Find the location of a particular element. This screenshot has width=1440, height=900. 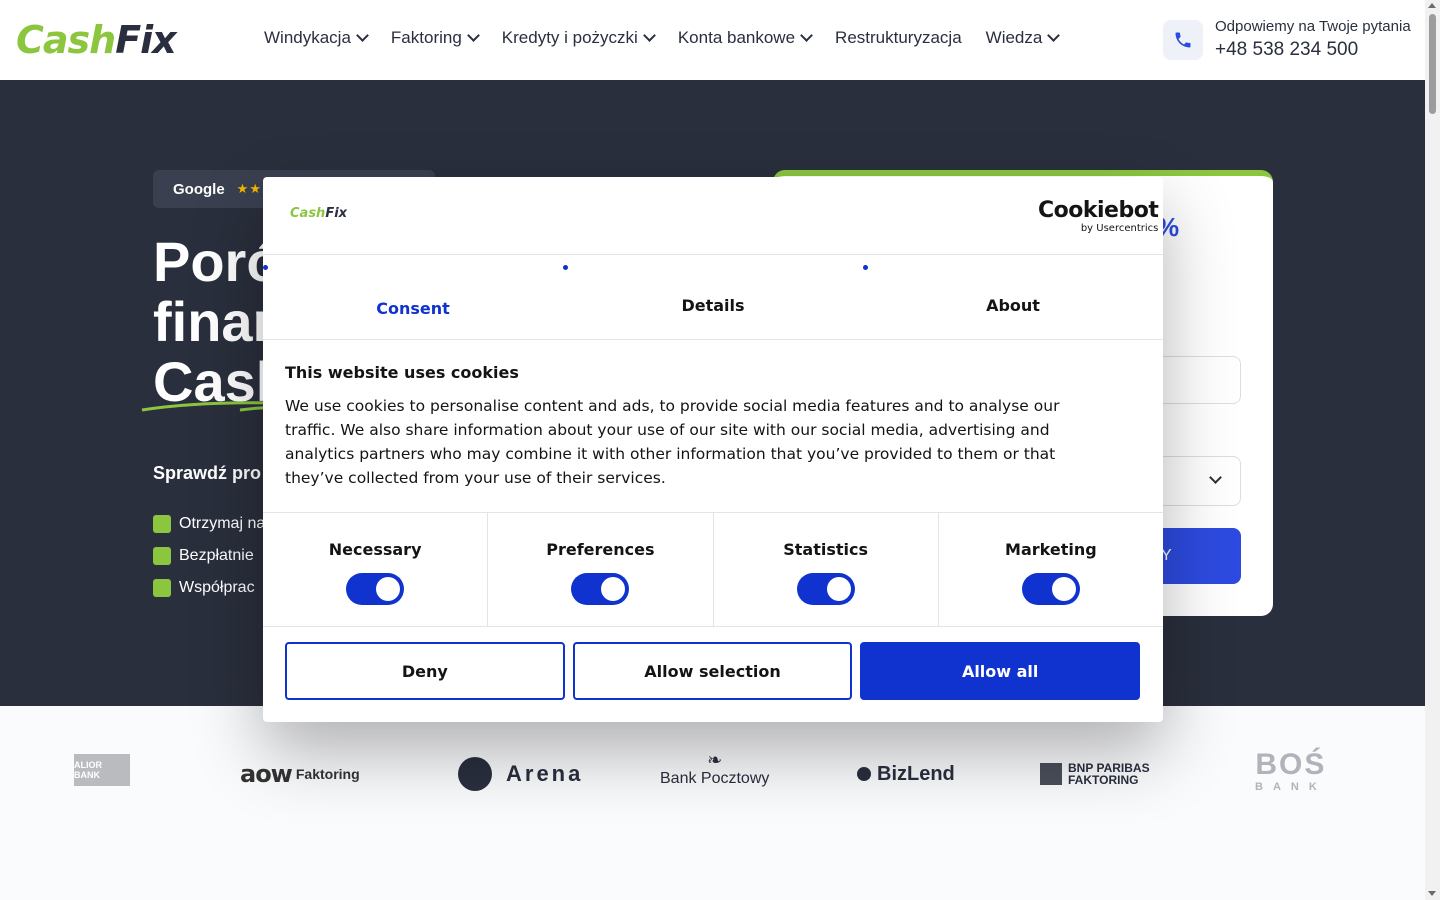

title-underline-decoration is located at coordinates (210, 406).